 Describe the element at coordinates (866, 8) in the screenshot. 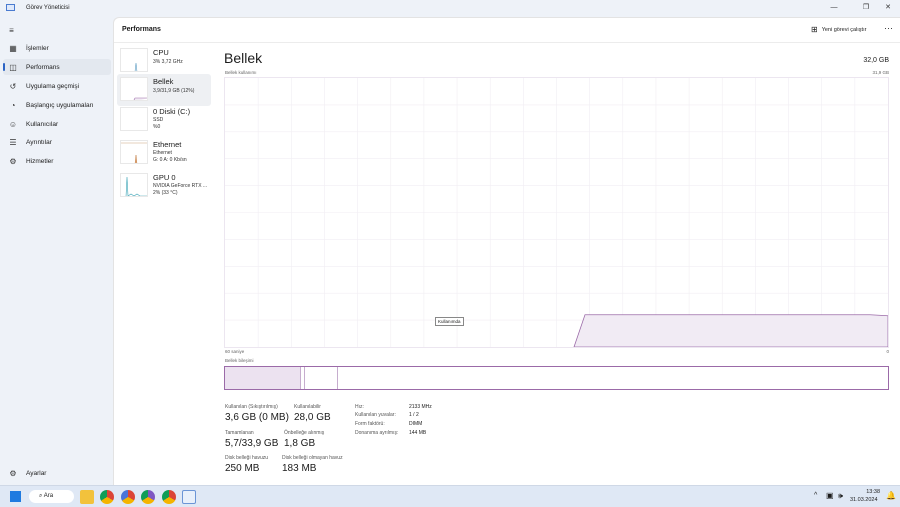

I see `maximize-button: ❐` at that location.